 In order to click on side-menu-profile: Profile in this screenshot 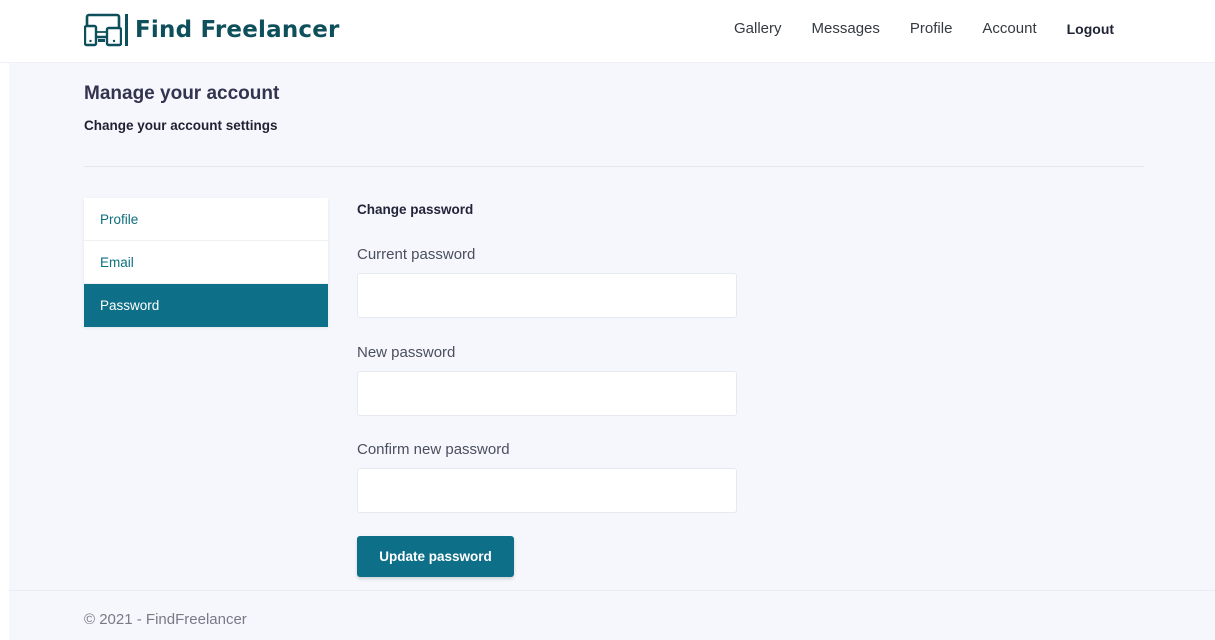, I will do `click(206, 219)`.